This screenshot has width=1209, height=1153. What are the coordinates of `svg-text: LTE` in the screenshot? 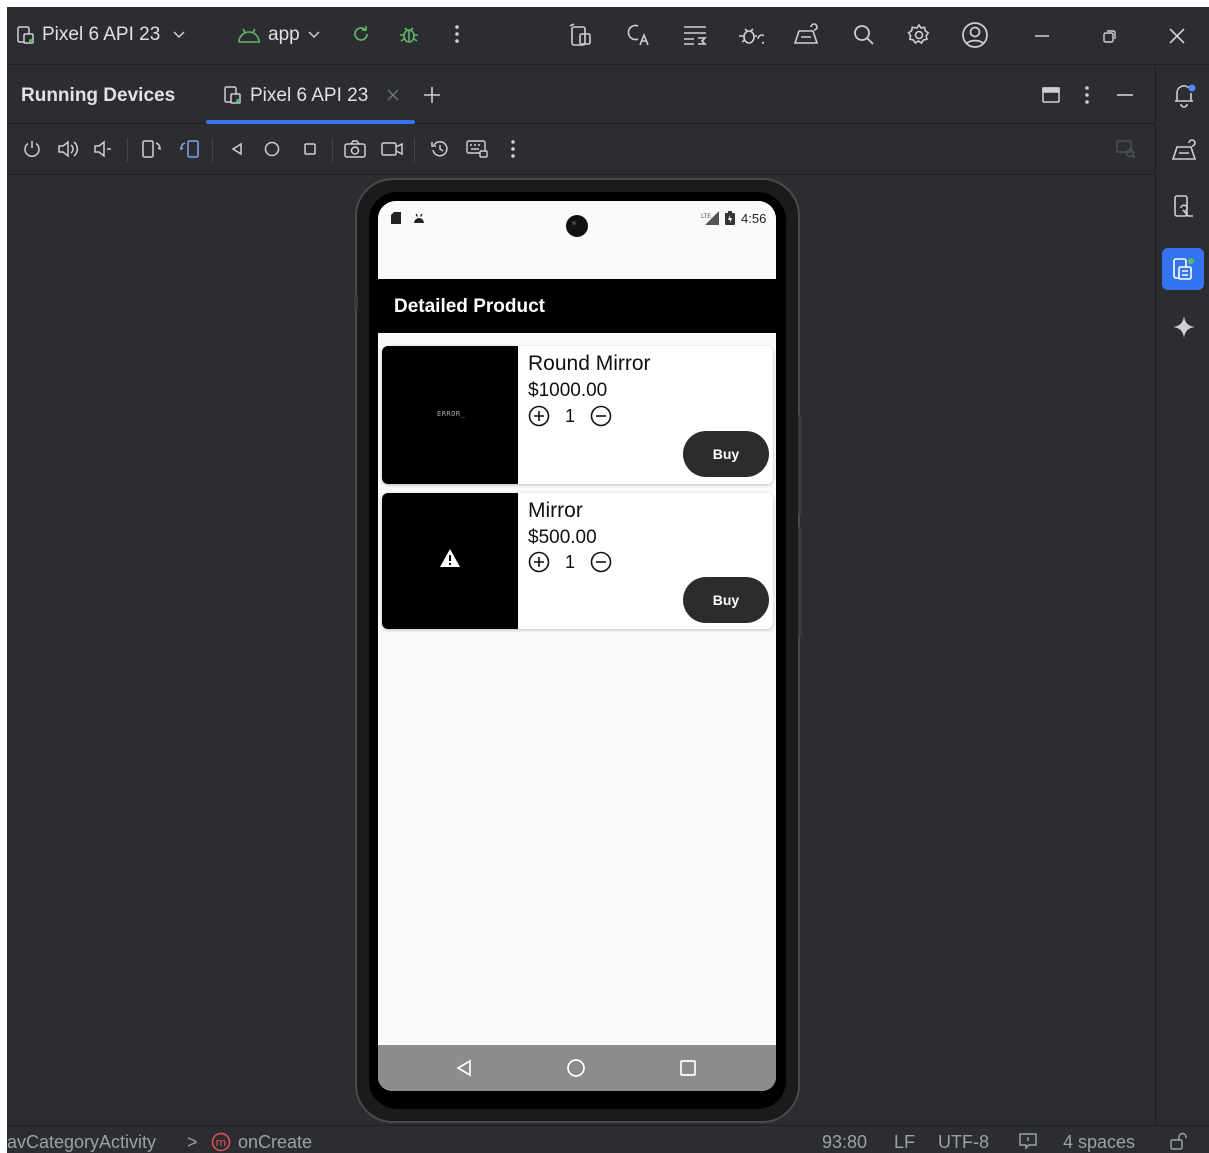 It's located at (706, 216).